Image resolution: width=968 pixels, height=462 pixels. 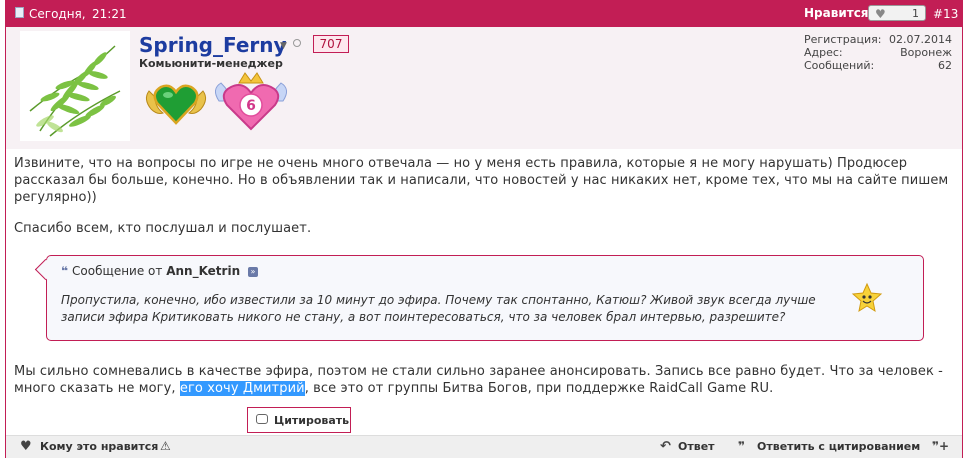 I want to click on post-paragraph-2: Спасибо всем, кто послушал и послушает., so click(x=163, y=228).